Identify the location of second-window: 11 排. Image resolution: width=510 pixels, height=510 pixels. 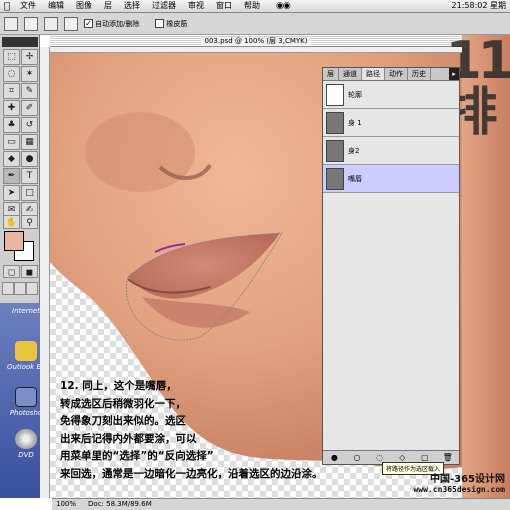
(478, 266).